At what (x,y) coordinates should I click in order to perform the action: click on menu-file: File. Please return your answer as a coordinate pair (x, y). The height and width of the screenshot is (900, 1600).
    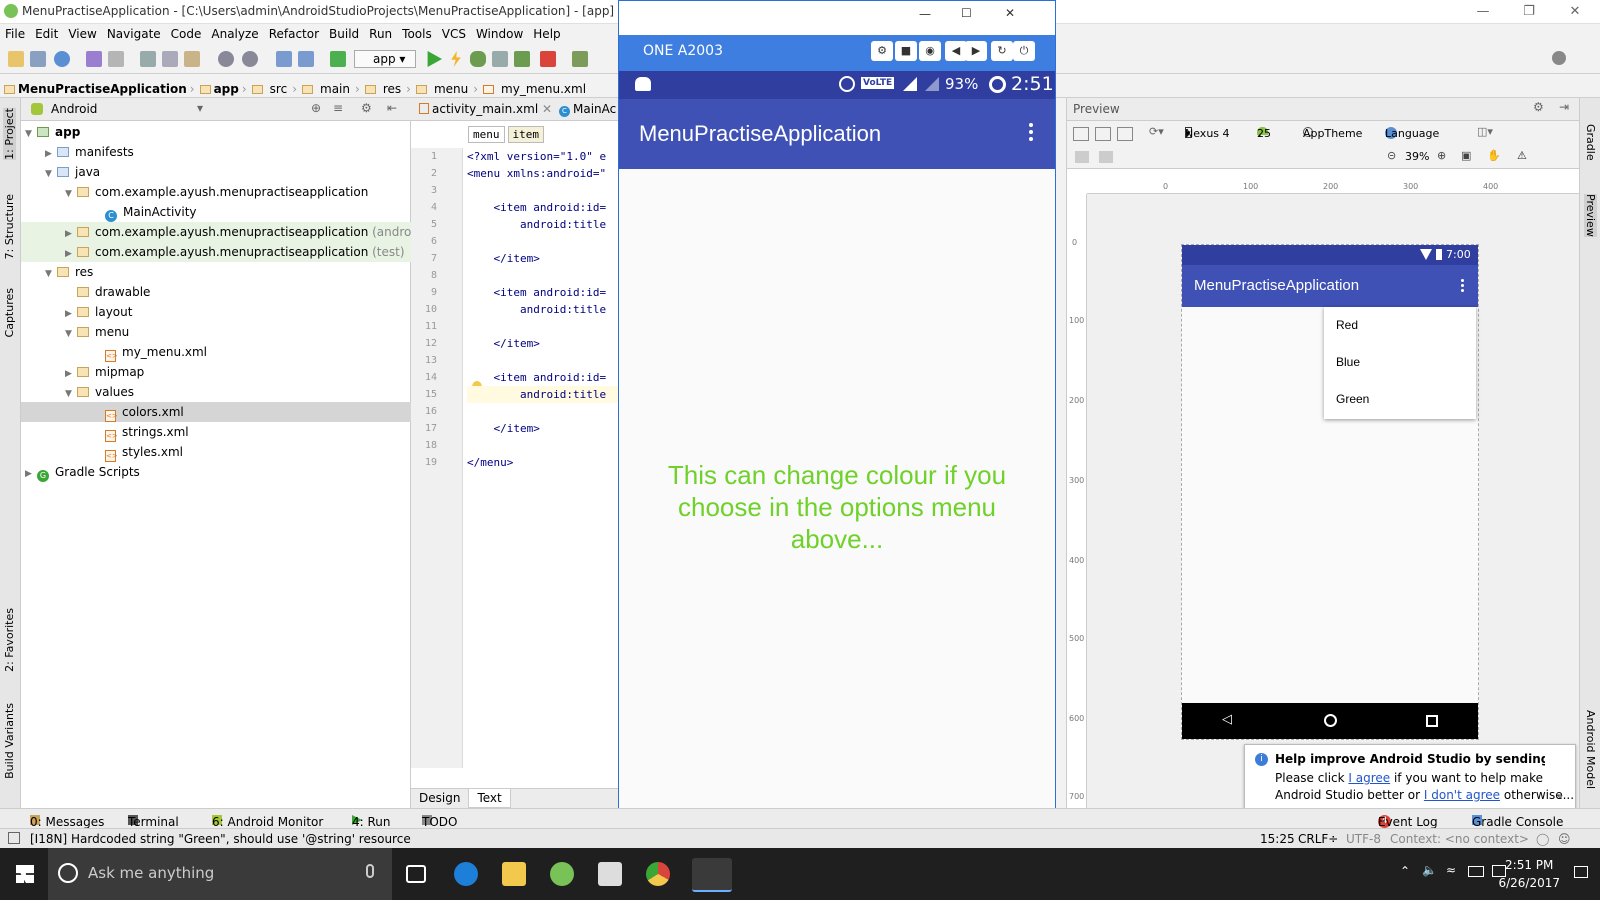
    Looking at the image, I should click on (15, 34).